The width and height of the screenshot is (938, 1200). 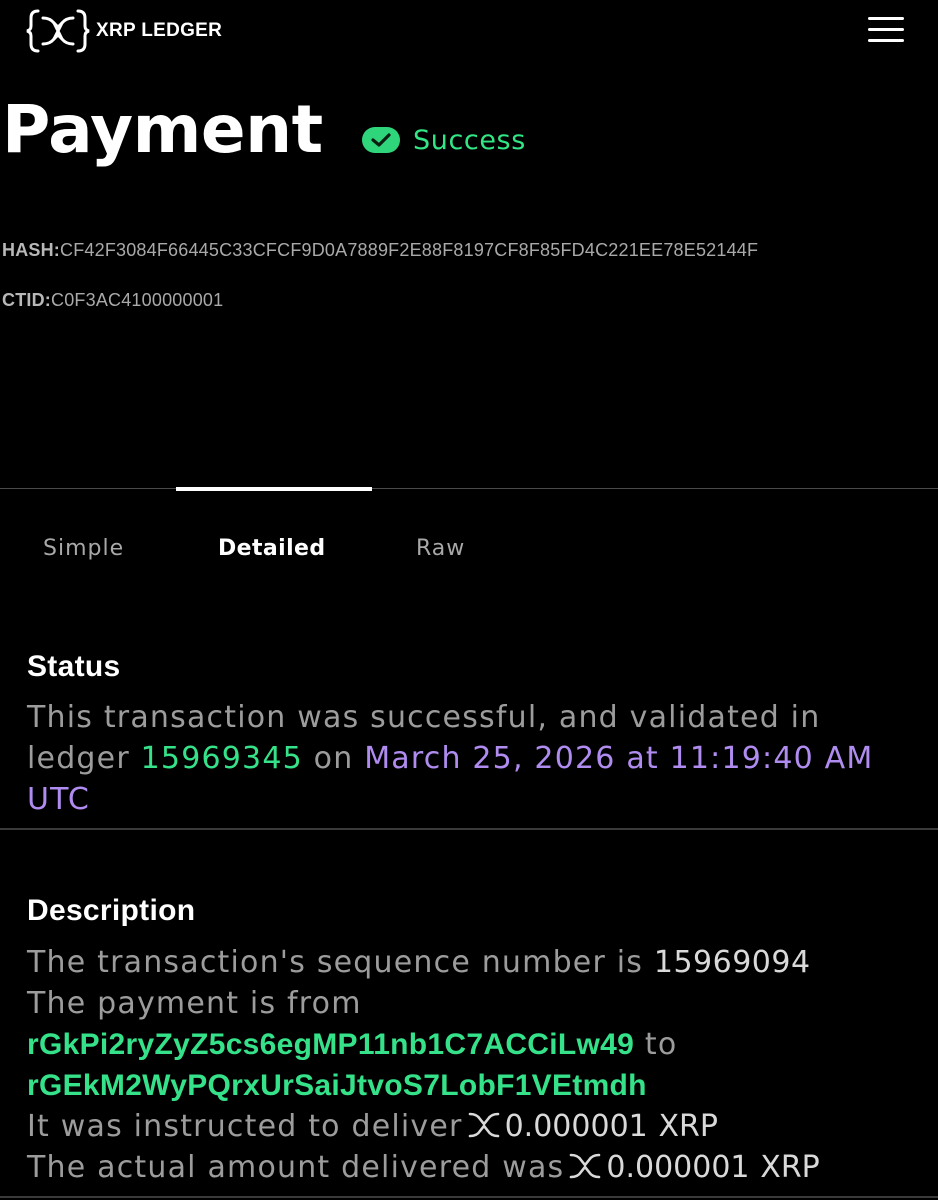 I want to click on active-tab-indicator, so click(x=274, y=489).